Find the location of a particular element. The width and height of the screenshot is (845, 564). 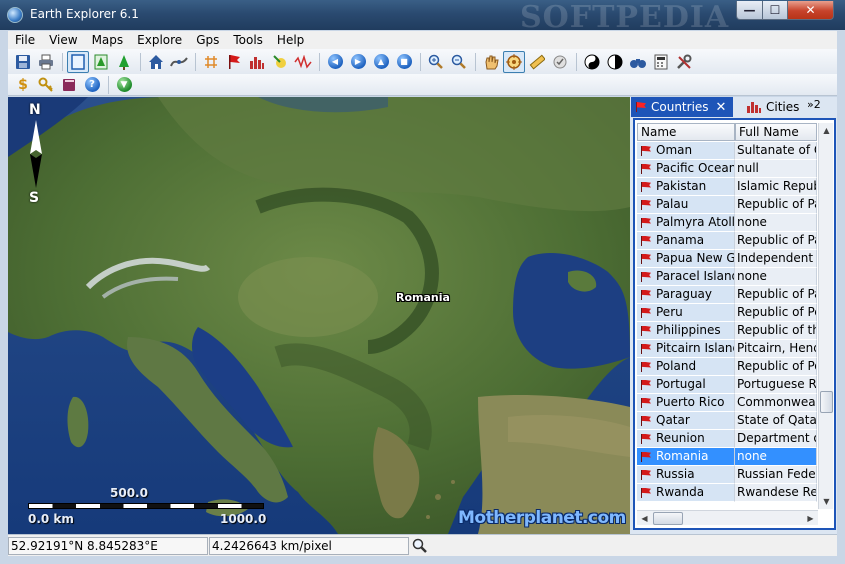

table-row: Pacific Ocean null is located at coordinates (727, 169).